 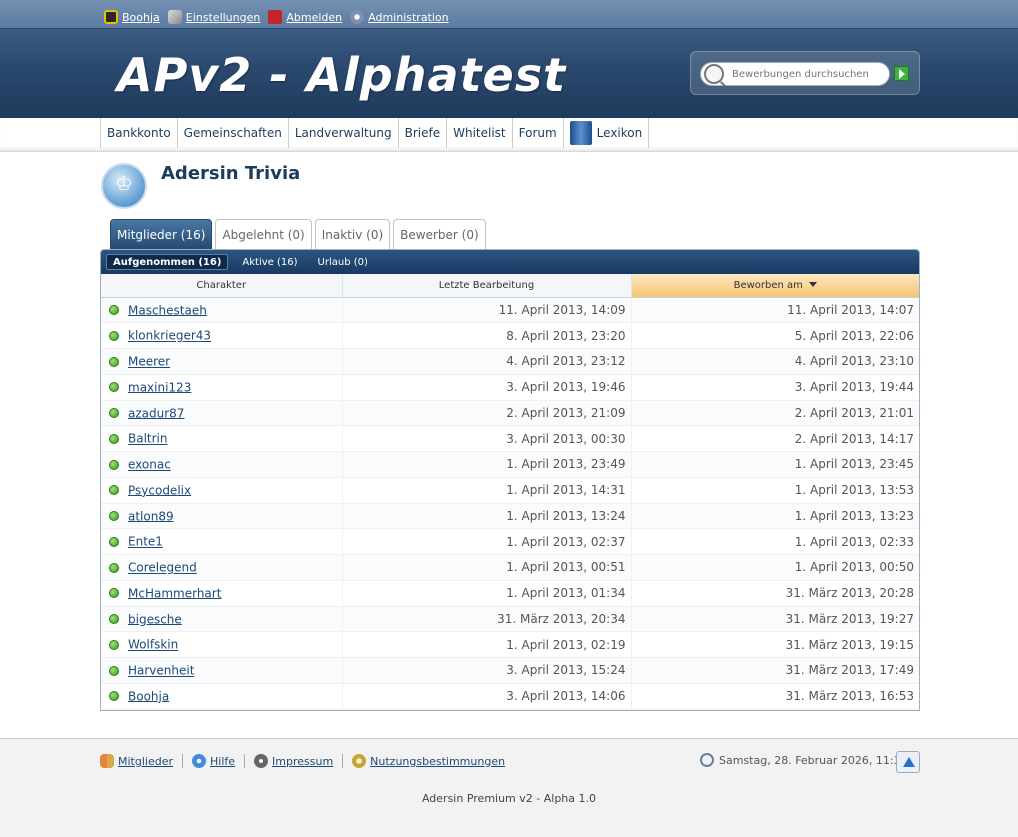 What do you see at coordinates (263, 234) in the screenshot?
I see `tab-abgelehnt: Abgelehnt (0)` at bounding box center [263, 234].